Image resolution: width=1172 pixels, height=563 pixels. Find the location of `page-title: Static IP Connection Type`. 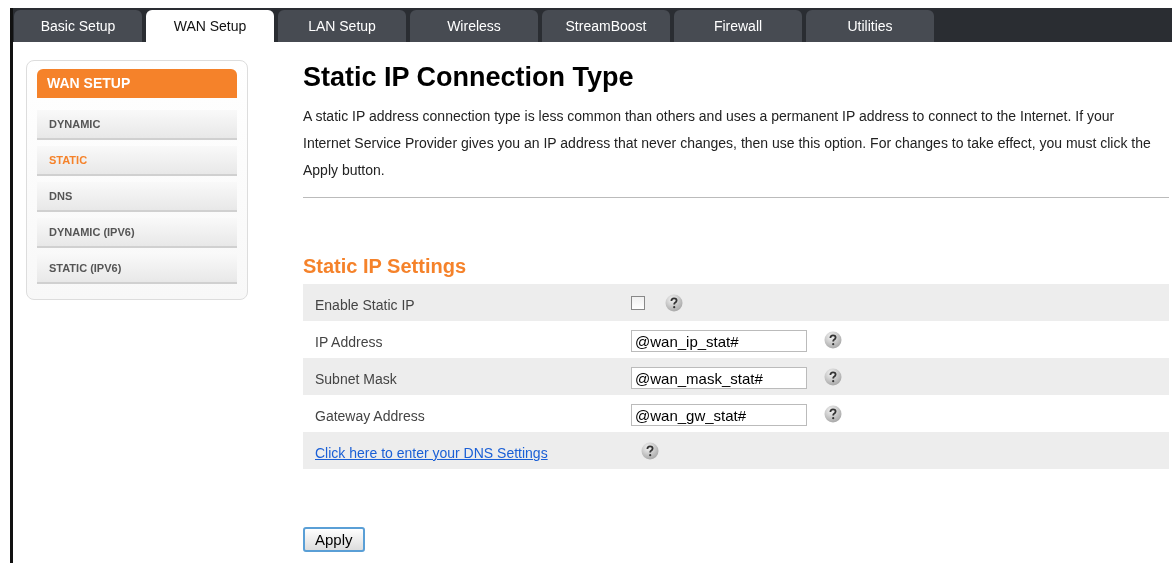

page-title: Static IP Connection Type is located at coordinates (469, 77).